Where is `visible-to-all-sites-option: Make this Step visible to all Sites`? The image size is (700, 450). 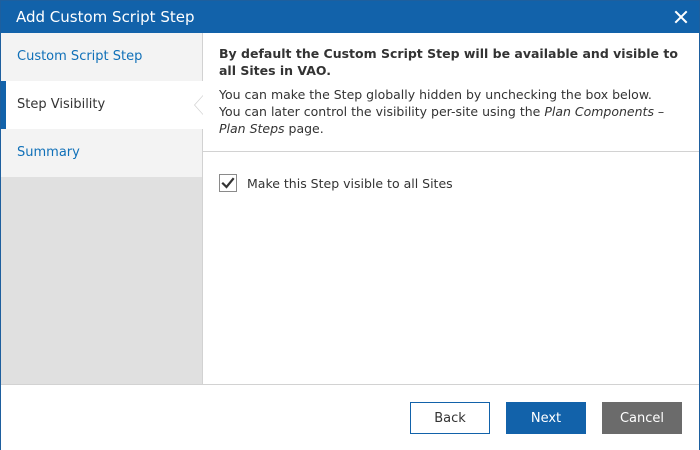
visible-to-all-sites-option: Make this Step visible to all Sites is located at coordinates (399, 184).